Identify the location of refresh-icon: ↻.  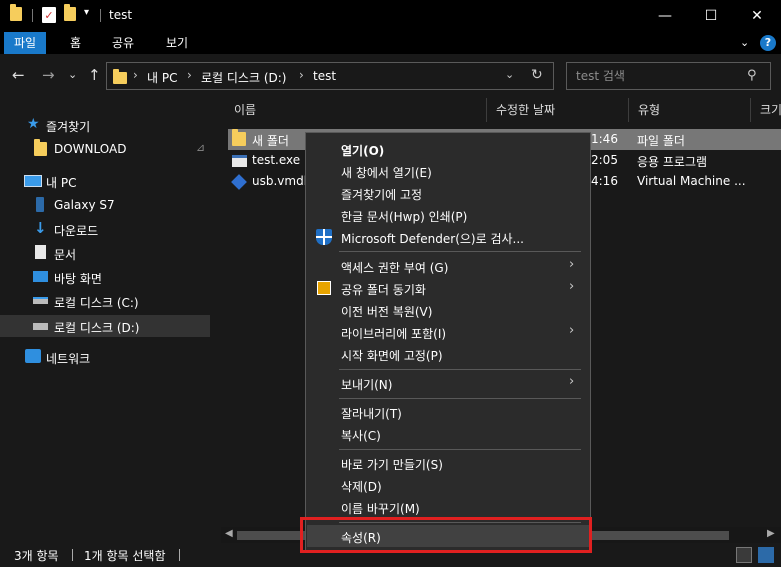
(537, 75).